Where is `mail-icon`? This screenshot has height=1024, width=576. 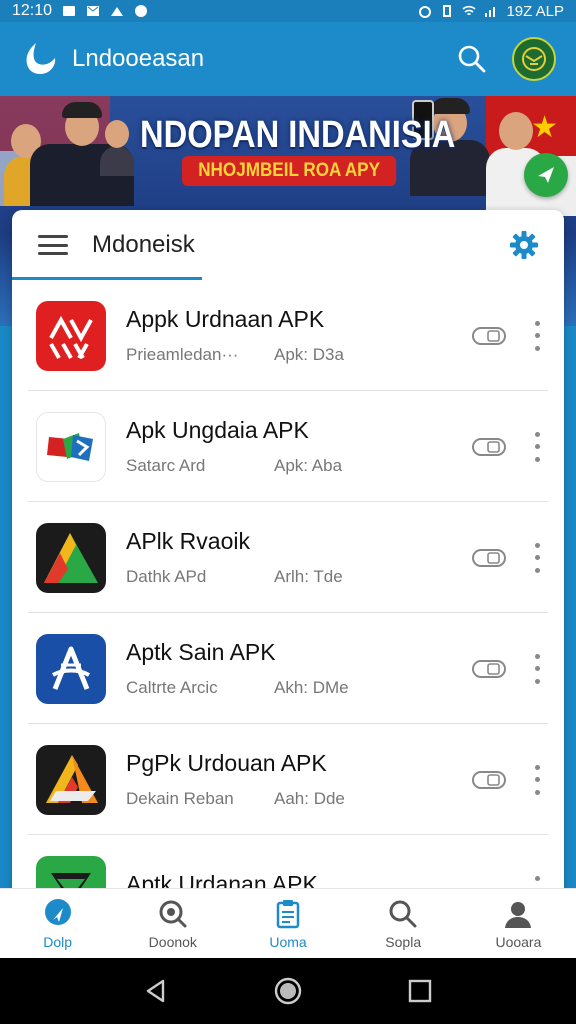
mail-icon is located at coordinates (93, 11).